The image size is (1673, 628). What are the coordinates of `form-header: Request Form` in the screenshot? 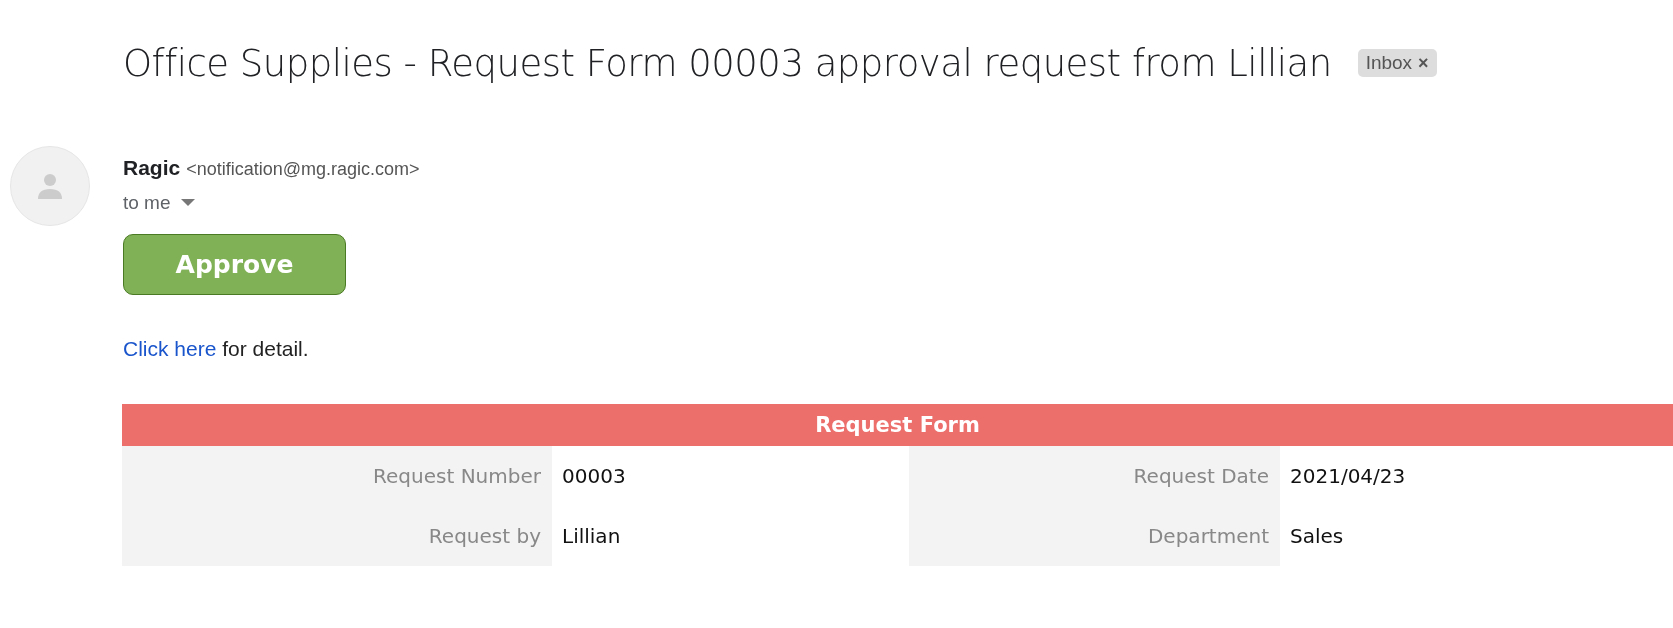 It's located at (897, 425).